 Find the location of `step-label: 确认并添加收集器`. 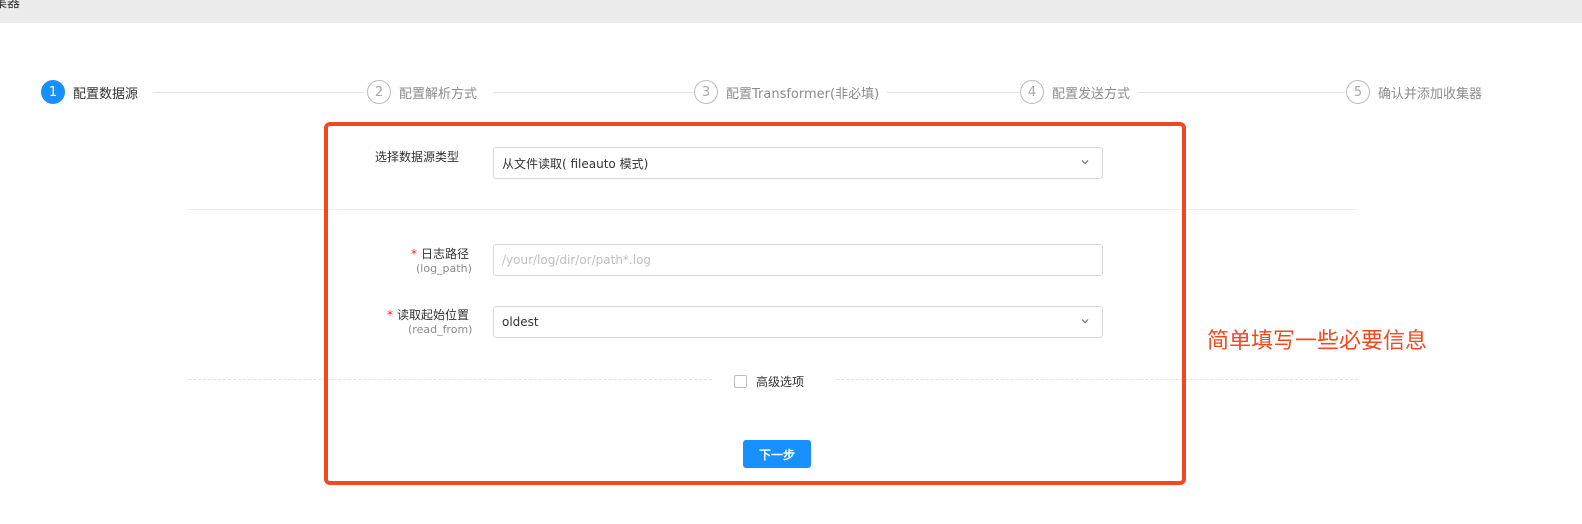

step-label: 确认并添加收集器 is located at coordinates (1430, 94).